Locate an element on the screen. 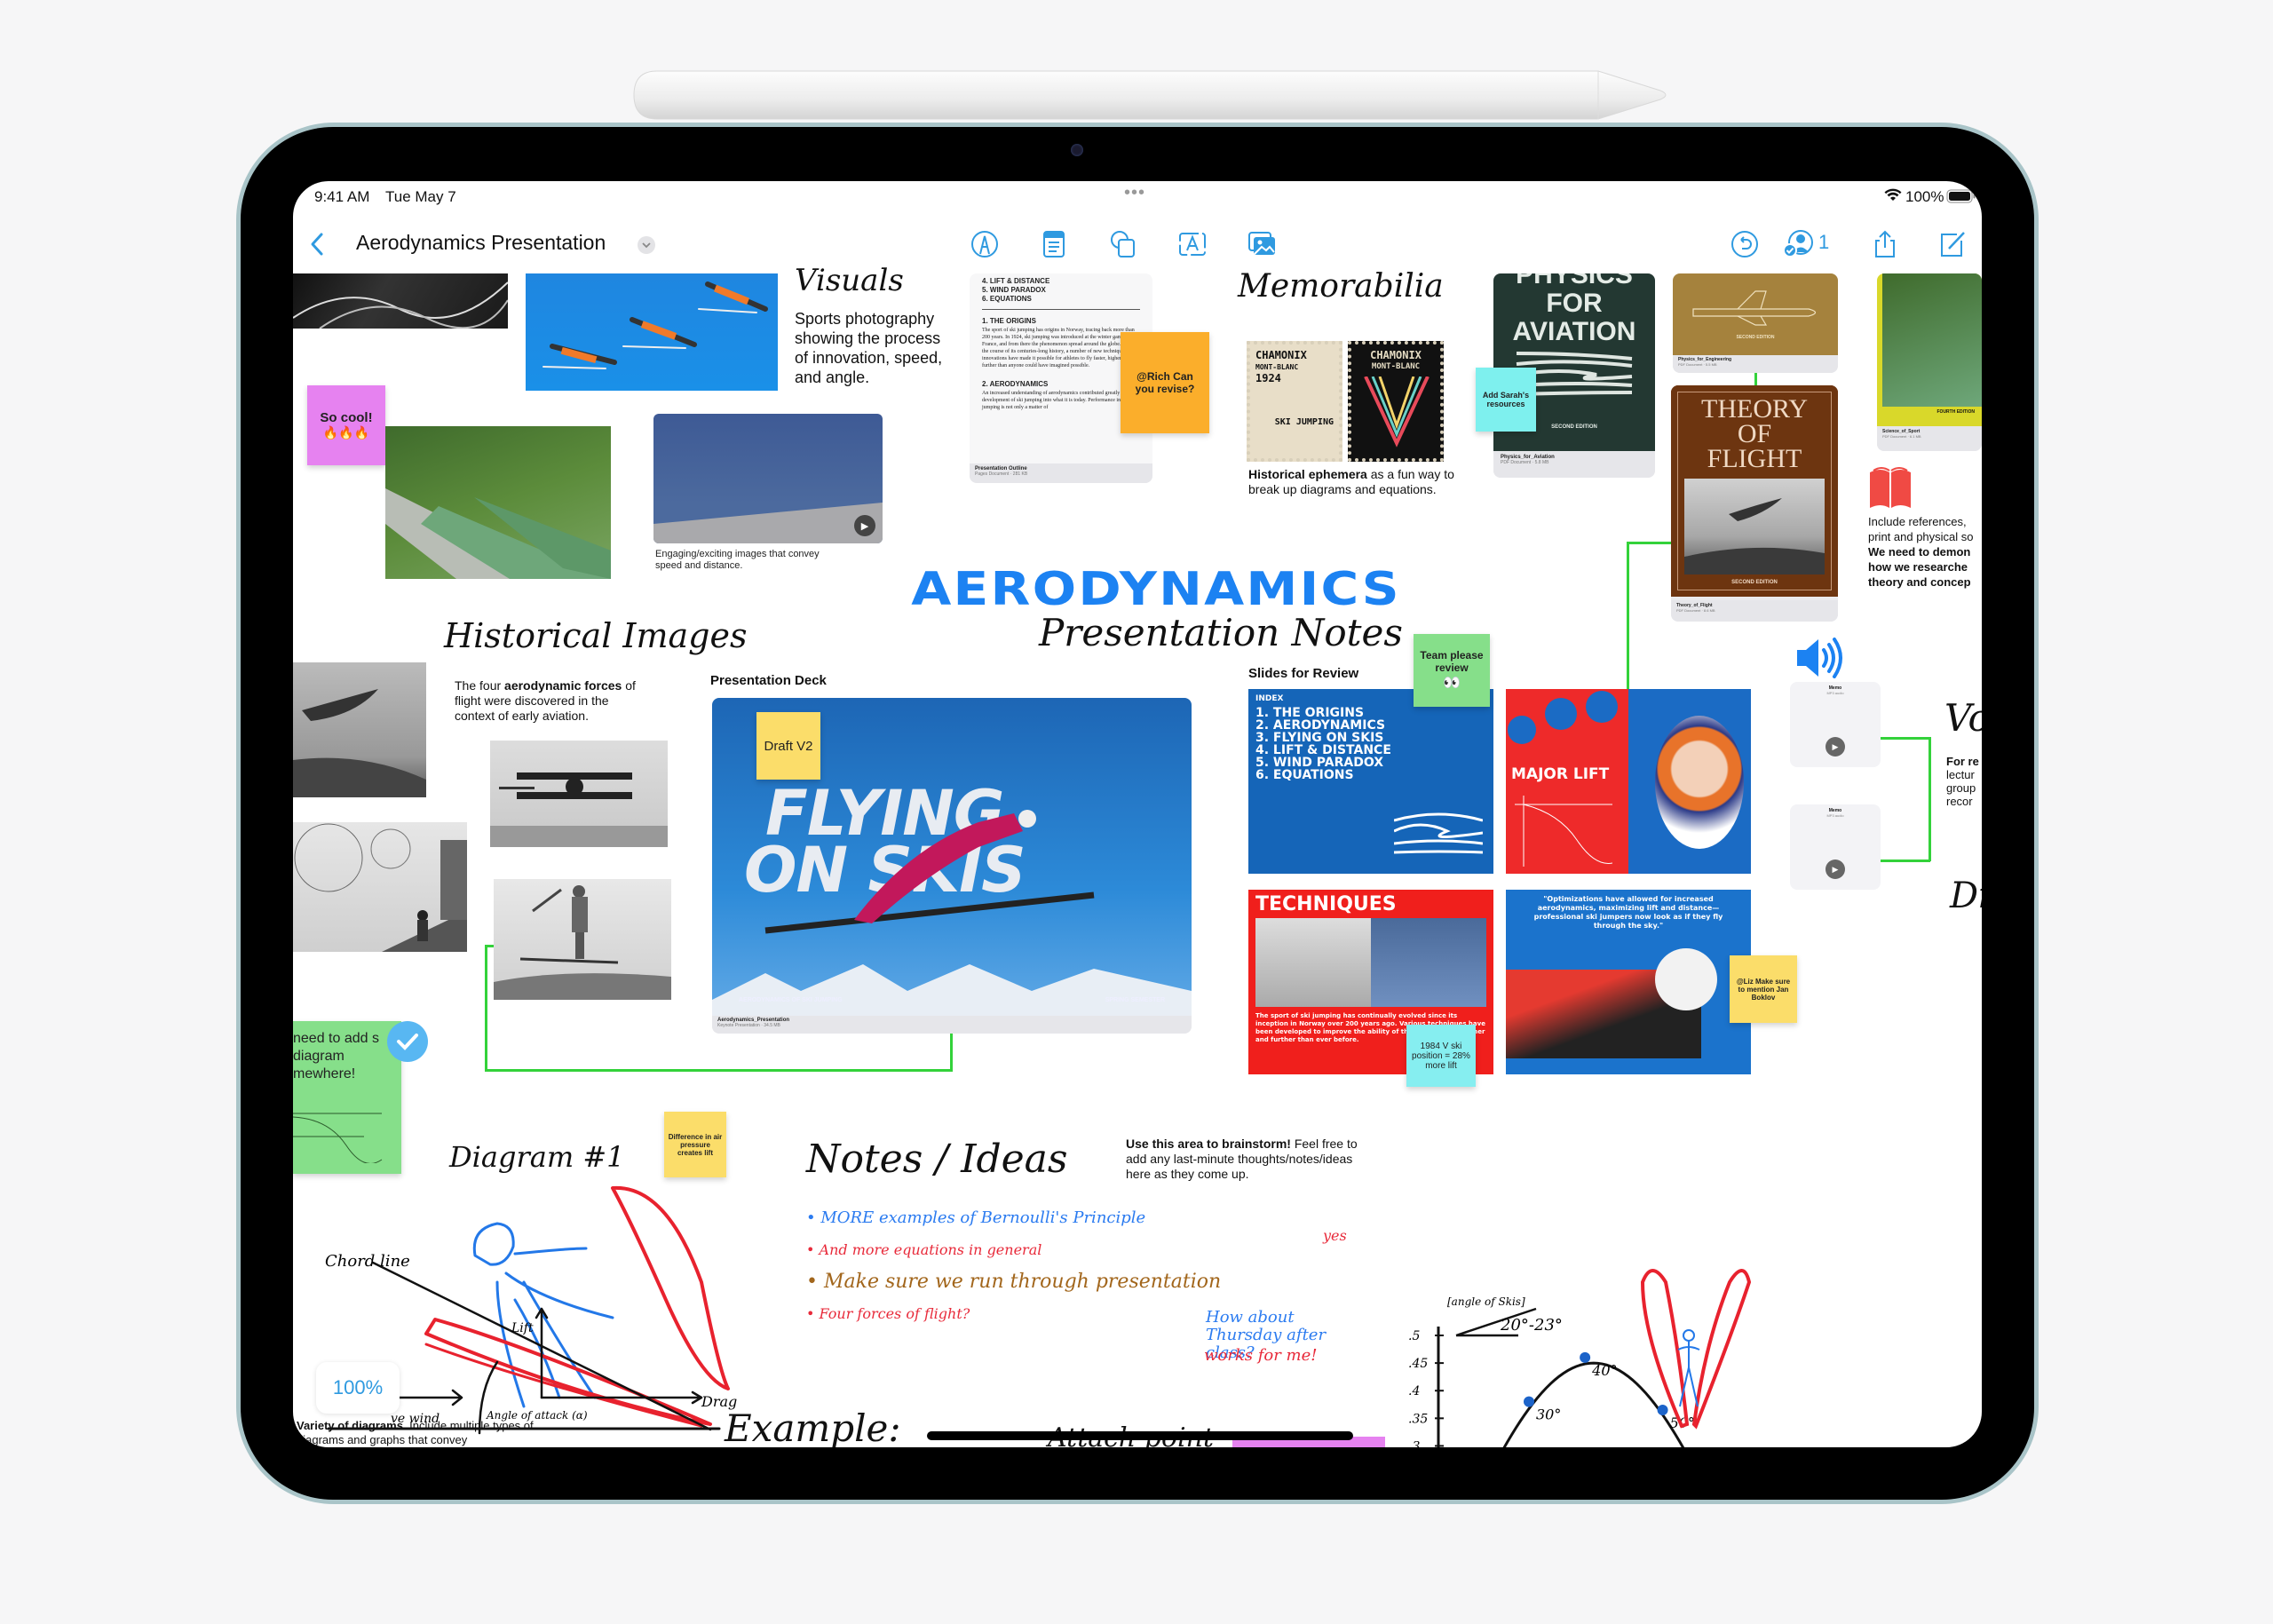 Image resolution: width=2273 pixels, height=1624 pixels. reply-yes: yes is located at coordinates (1335, 1235).